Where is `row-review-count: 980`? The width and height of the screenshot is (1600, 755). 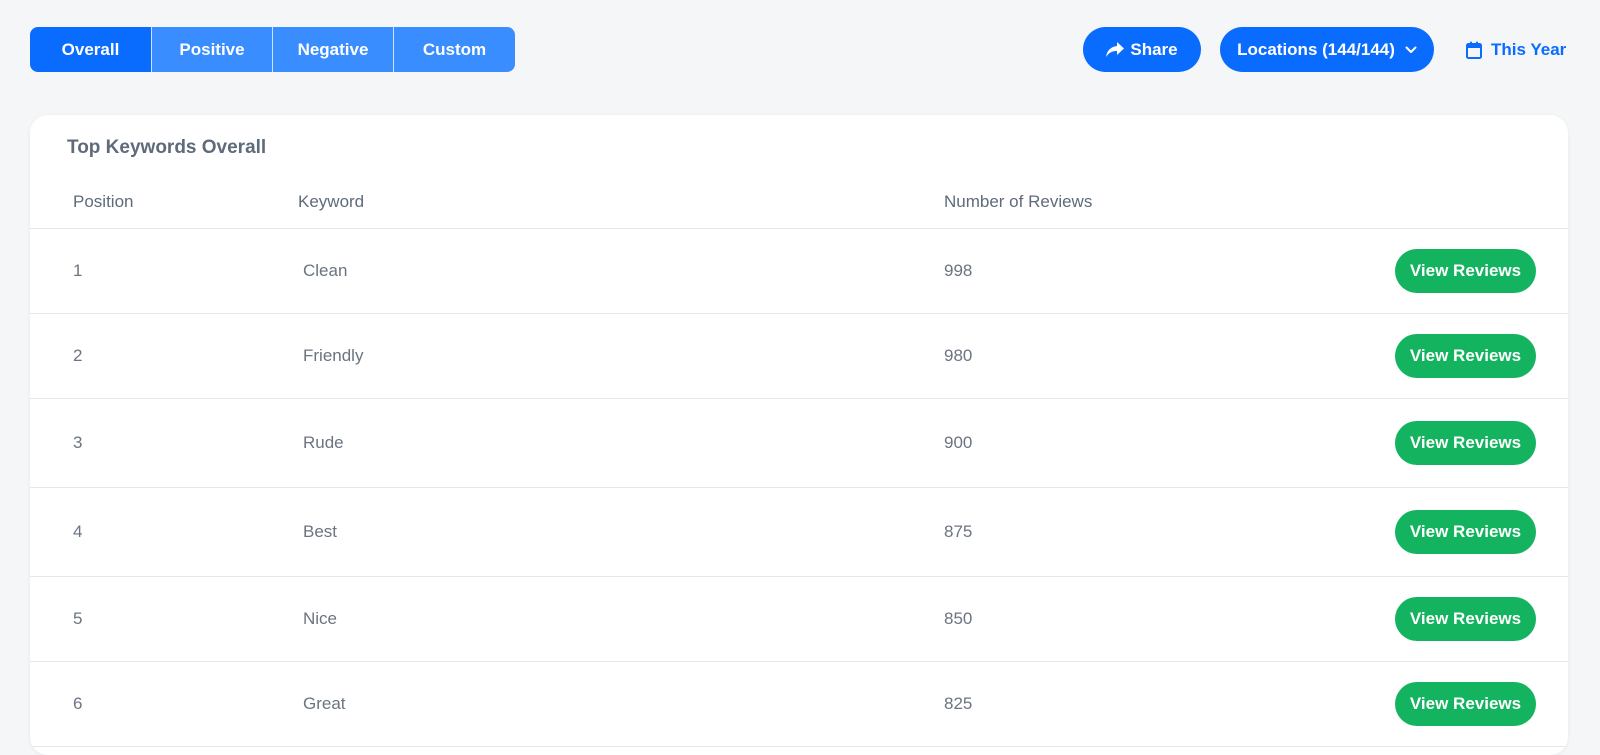 row-review-count: 980 is located at coordinates (958, 355).